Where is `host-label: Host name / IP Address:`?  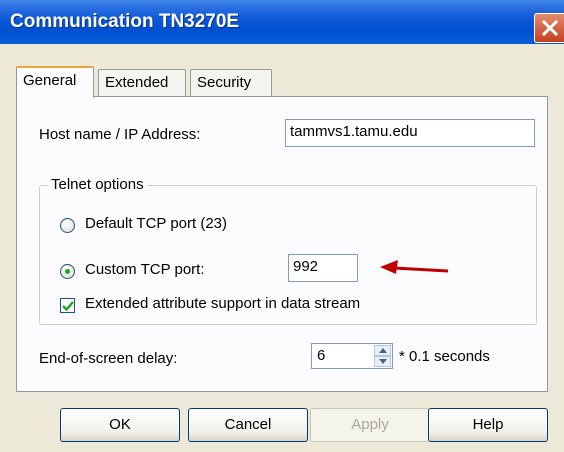
host-label: Host name / IP Address: is located at coordinates (120, 134).